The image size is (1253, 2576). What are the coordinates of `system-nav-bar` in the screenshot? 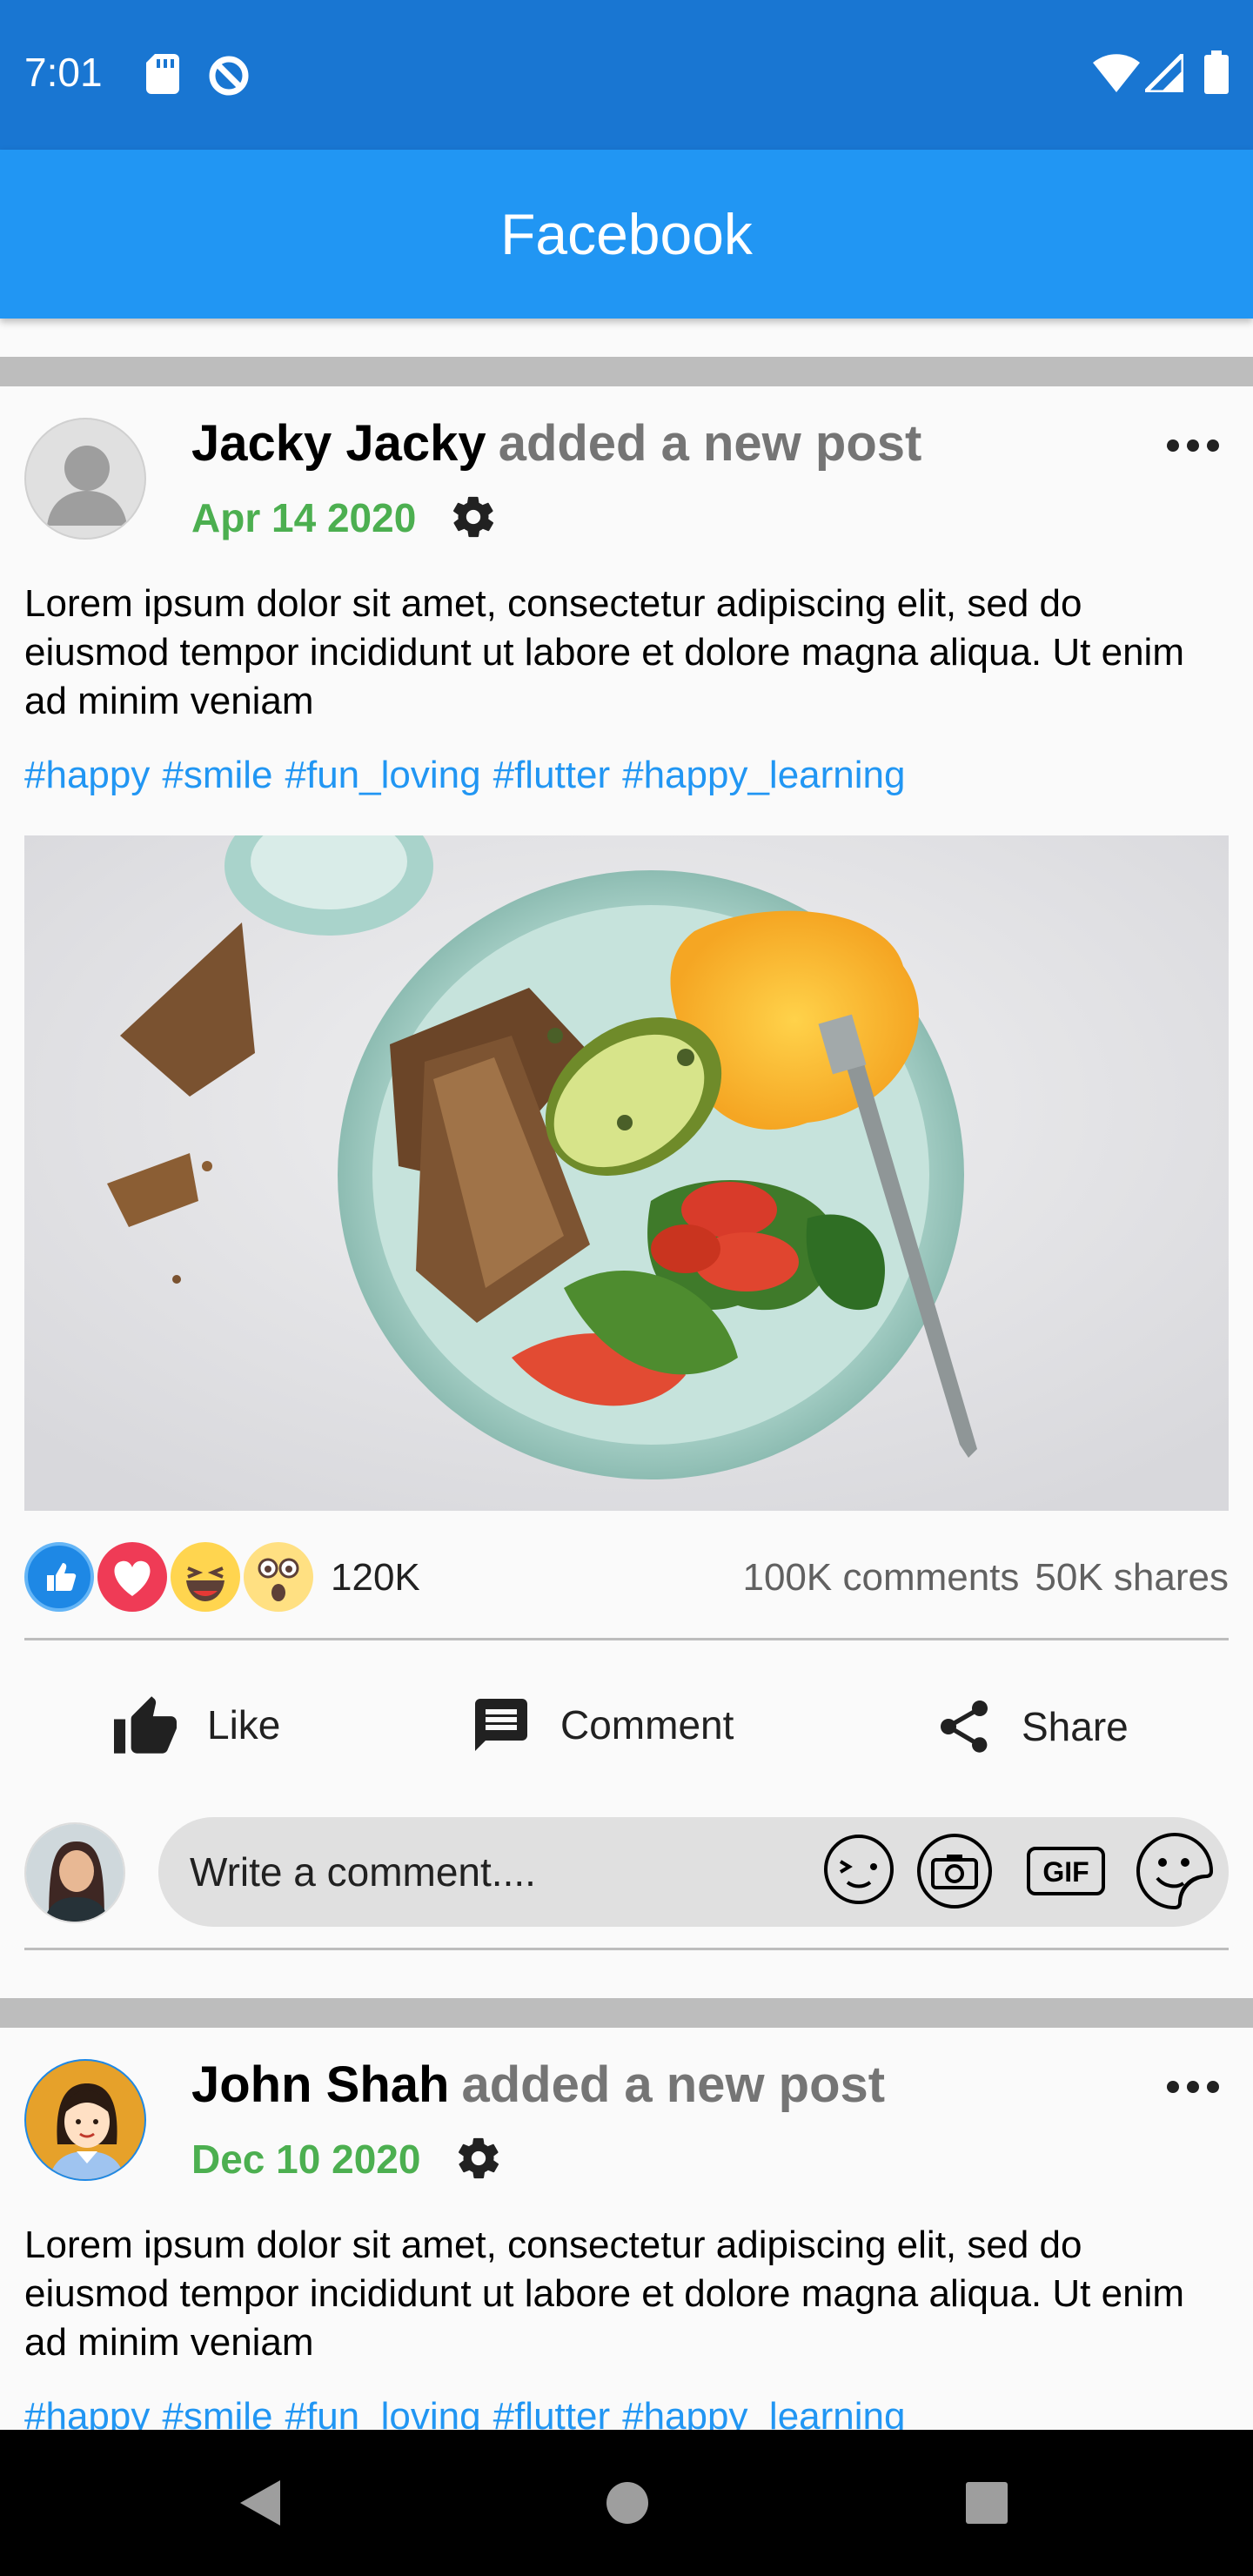 It's located at (626, 2503).